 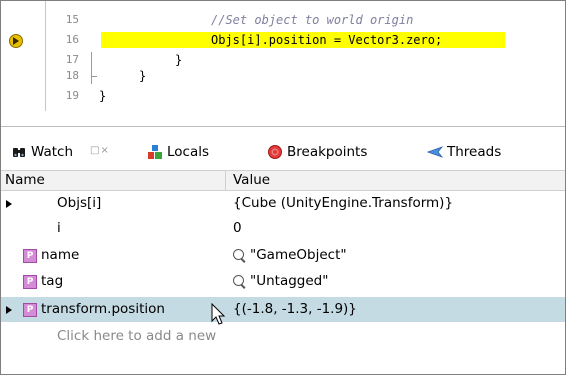 What do you see at coordinates (298, 255) in the screenshot?
I see `row-value: "GameObject"` at bounding box center [298, 255].